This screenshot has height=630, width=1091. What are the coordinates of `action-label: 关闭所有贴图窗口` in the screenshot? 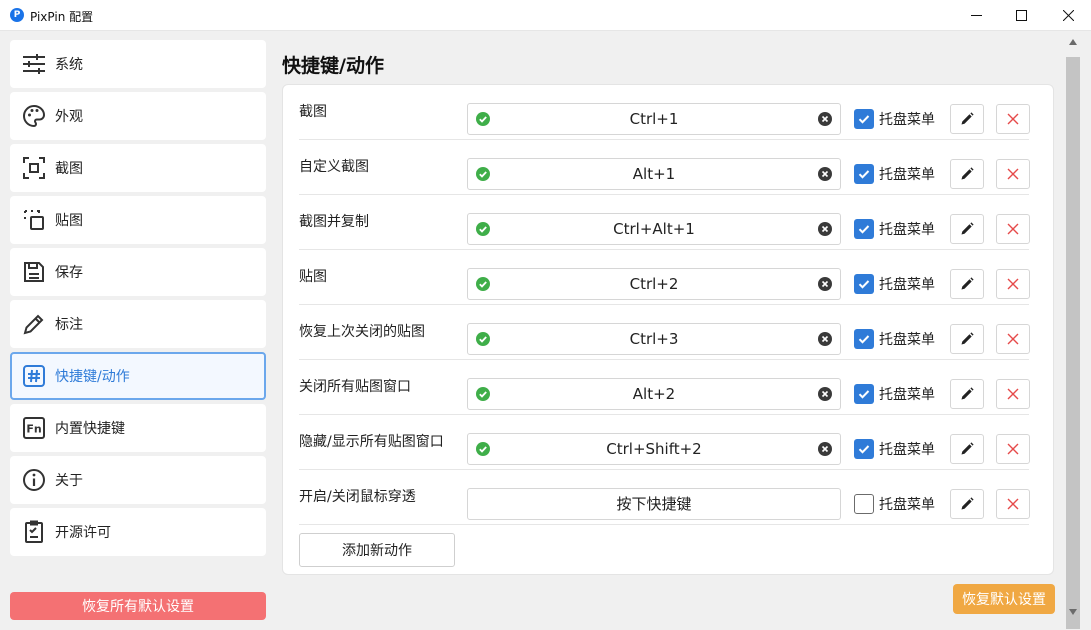 It's located at (355, 387).